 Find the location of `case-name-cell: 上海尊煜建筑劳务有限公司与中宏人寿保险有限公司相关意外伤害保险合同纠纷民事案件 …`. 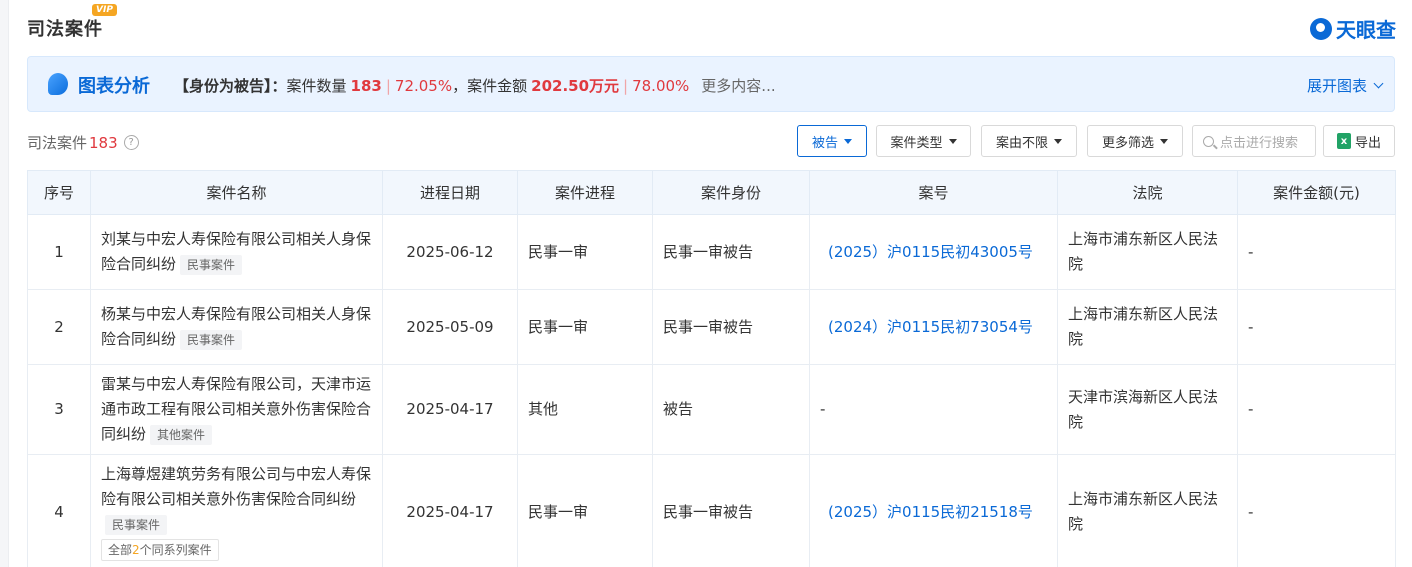

case-name-cell: 上海尊煜建筑劳务有限公司与中宏人寿保险有限公司相关意外伤害保险合同纠纷民事案件 … is located at coordinates (236, 510).